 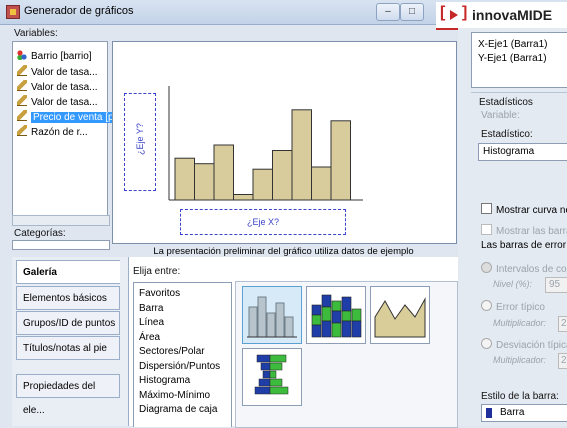 I want to click on chart-type-item: Histograma, so click(x=164, y=380).